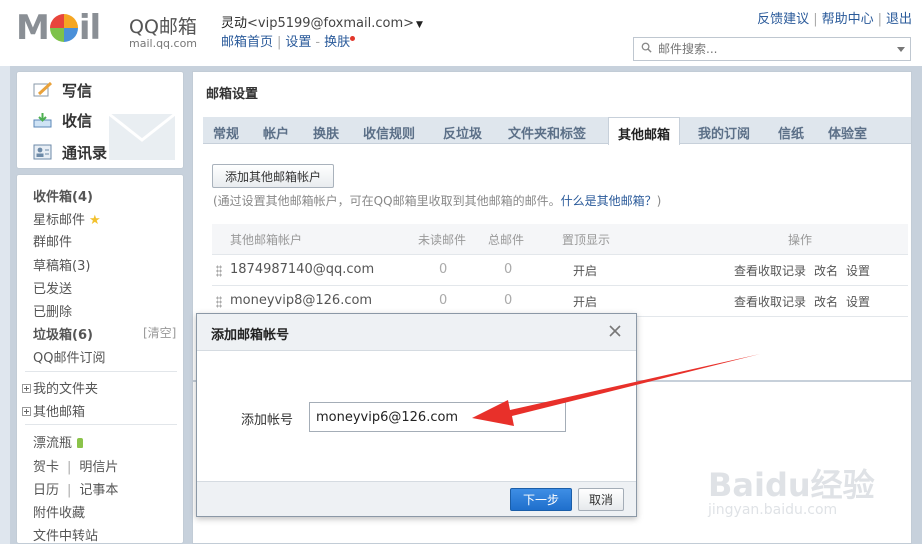  I want to click on other-mail-label: 其他邮箱, so click(59, 412).